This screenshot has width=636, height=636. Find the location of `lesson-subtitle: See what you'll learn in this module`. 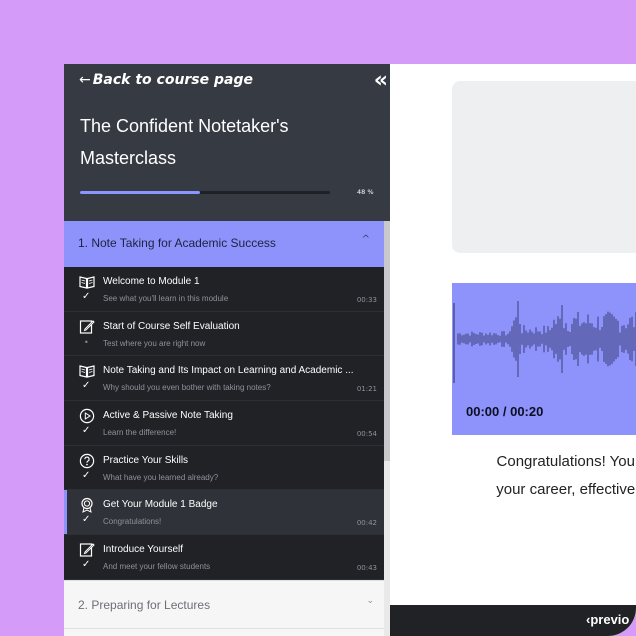

lesson-subtitle: See what you'll learn in this module is located at coordinates (166, 298).